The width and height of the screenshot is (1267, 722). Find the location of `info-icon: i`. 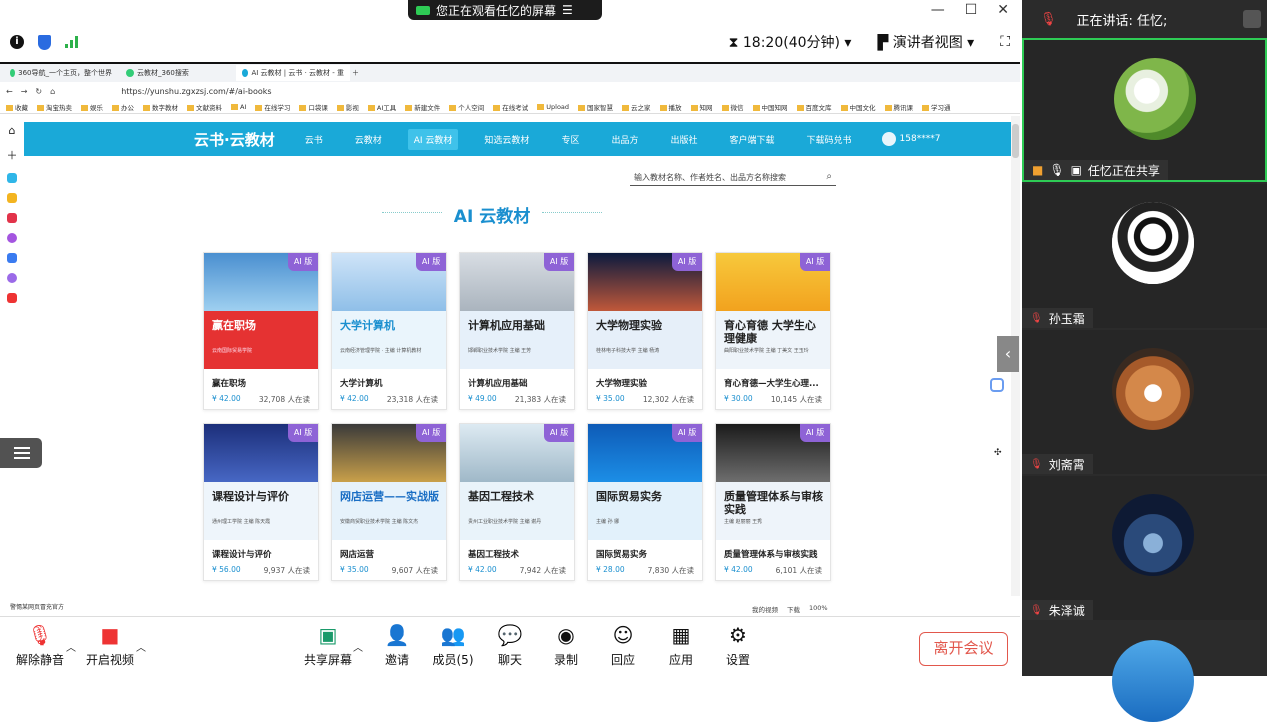

info-icon: i is located at coordinates (17, 42).